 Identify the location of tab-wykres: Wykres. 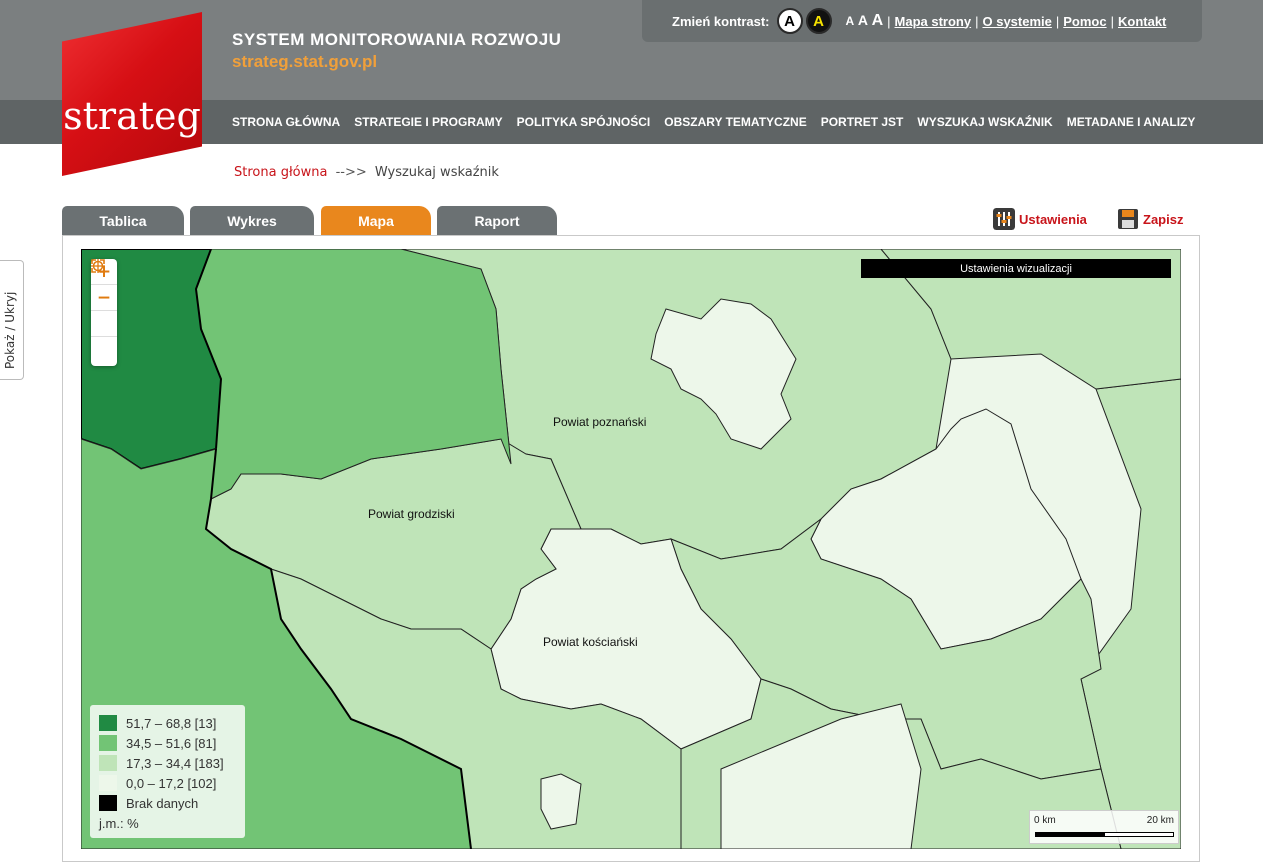
(252, 221).